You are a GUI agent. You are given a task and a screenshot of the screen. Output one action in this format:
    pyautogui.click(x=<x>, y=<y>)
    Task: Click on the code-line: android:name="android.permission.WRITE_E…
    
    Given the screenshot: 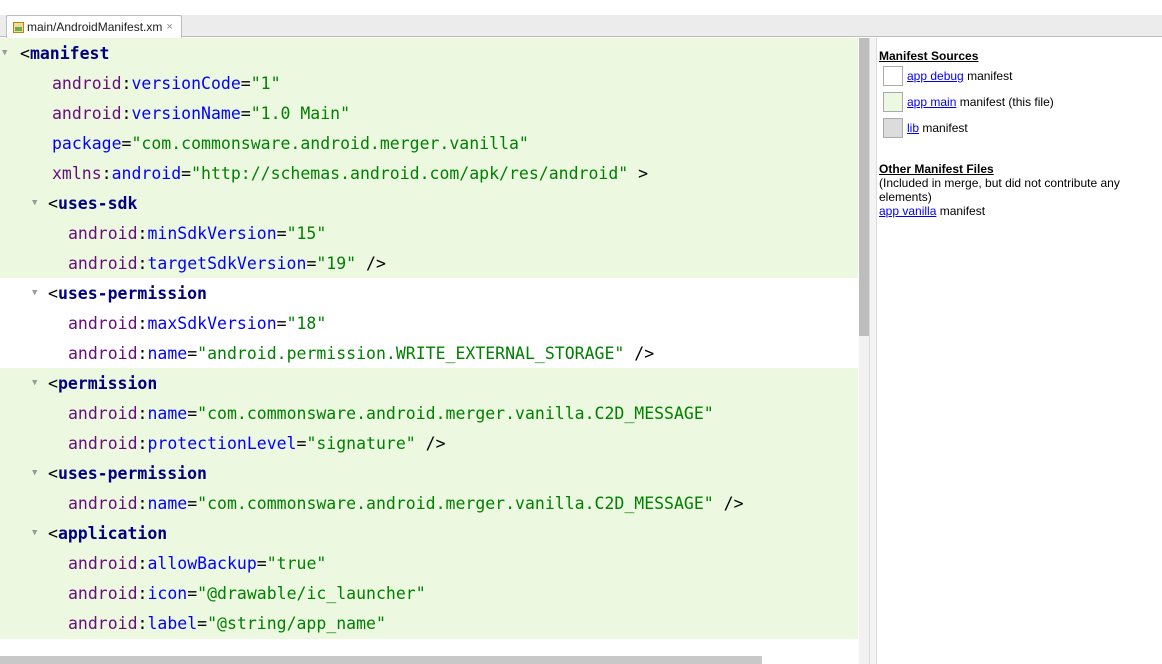 What is the action you would take?
    pyautogui.click(x=429, y=353)
    